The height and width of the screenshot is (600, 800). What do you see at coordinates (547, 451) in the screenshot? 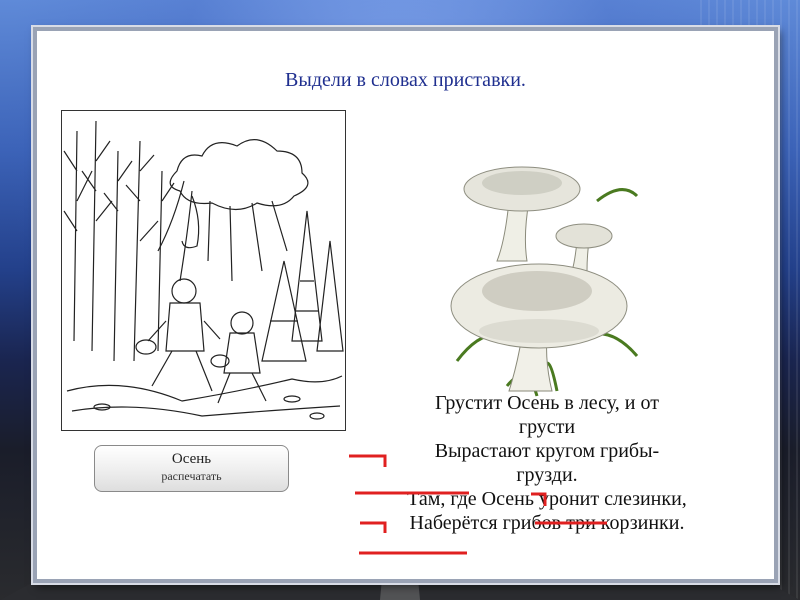
I see `poem-line: Вырастают кругом грибы-` at bounding box center [547, 451].